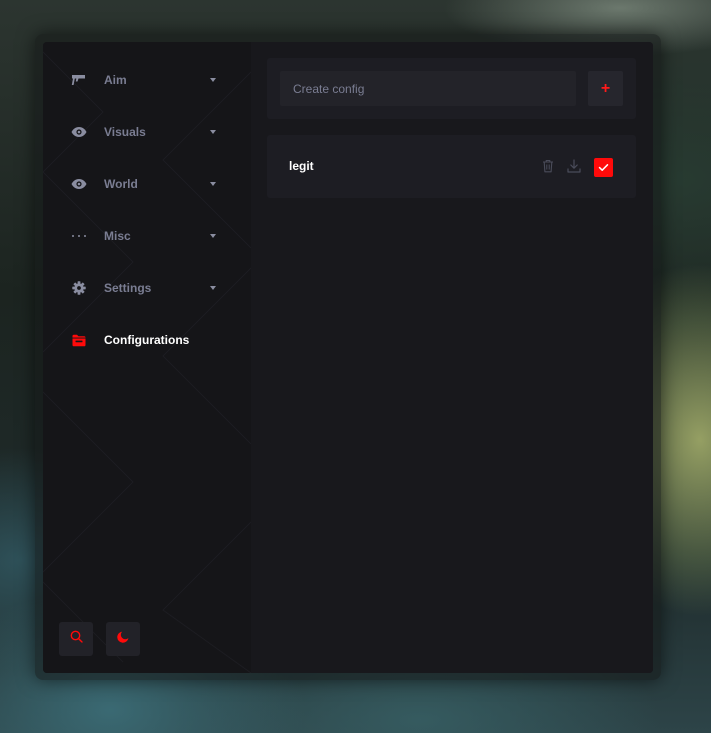 The width and height of the screenshot is (711, 733). I want to click on config-item: legit, so click(451, 166).